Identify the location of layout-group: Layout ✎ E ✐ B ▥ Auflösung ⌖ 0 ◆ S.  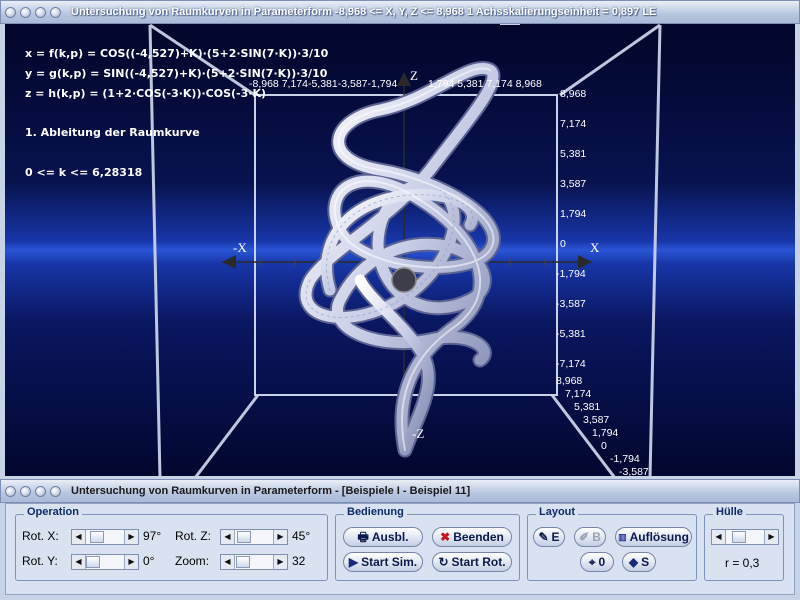
(612, 543).